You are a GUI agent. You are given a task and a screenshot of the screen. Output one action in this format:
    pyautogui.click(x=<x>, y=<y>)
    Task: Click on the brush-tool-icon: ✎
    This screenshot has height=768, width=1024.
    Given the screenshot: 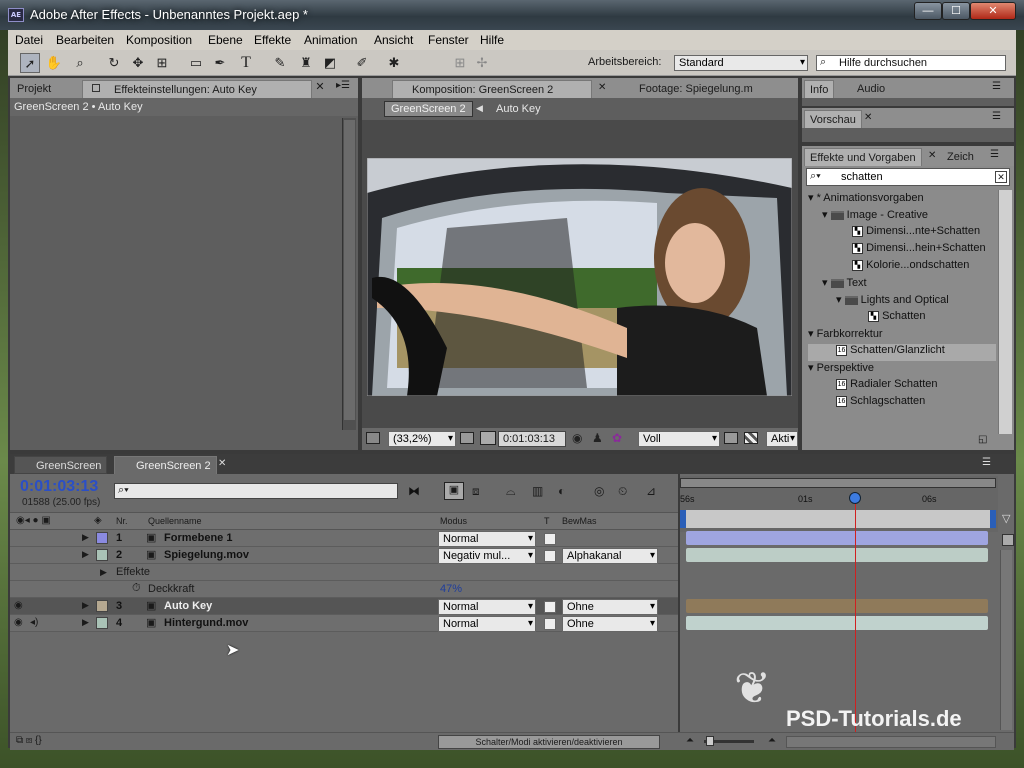 What is the action you would take?
    pyautogui.click(x=280, y=63)
    